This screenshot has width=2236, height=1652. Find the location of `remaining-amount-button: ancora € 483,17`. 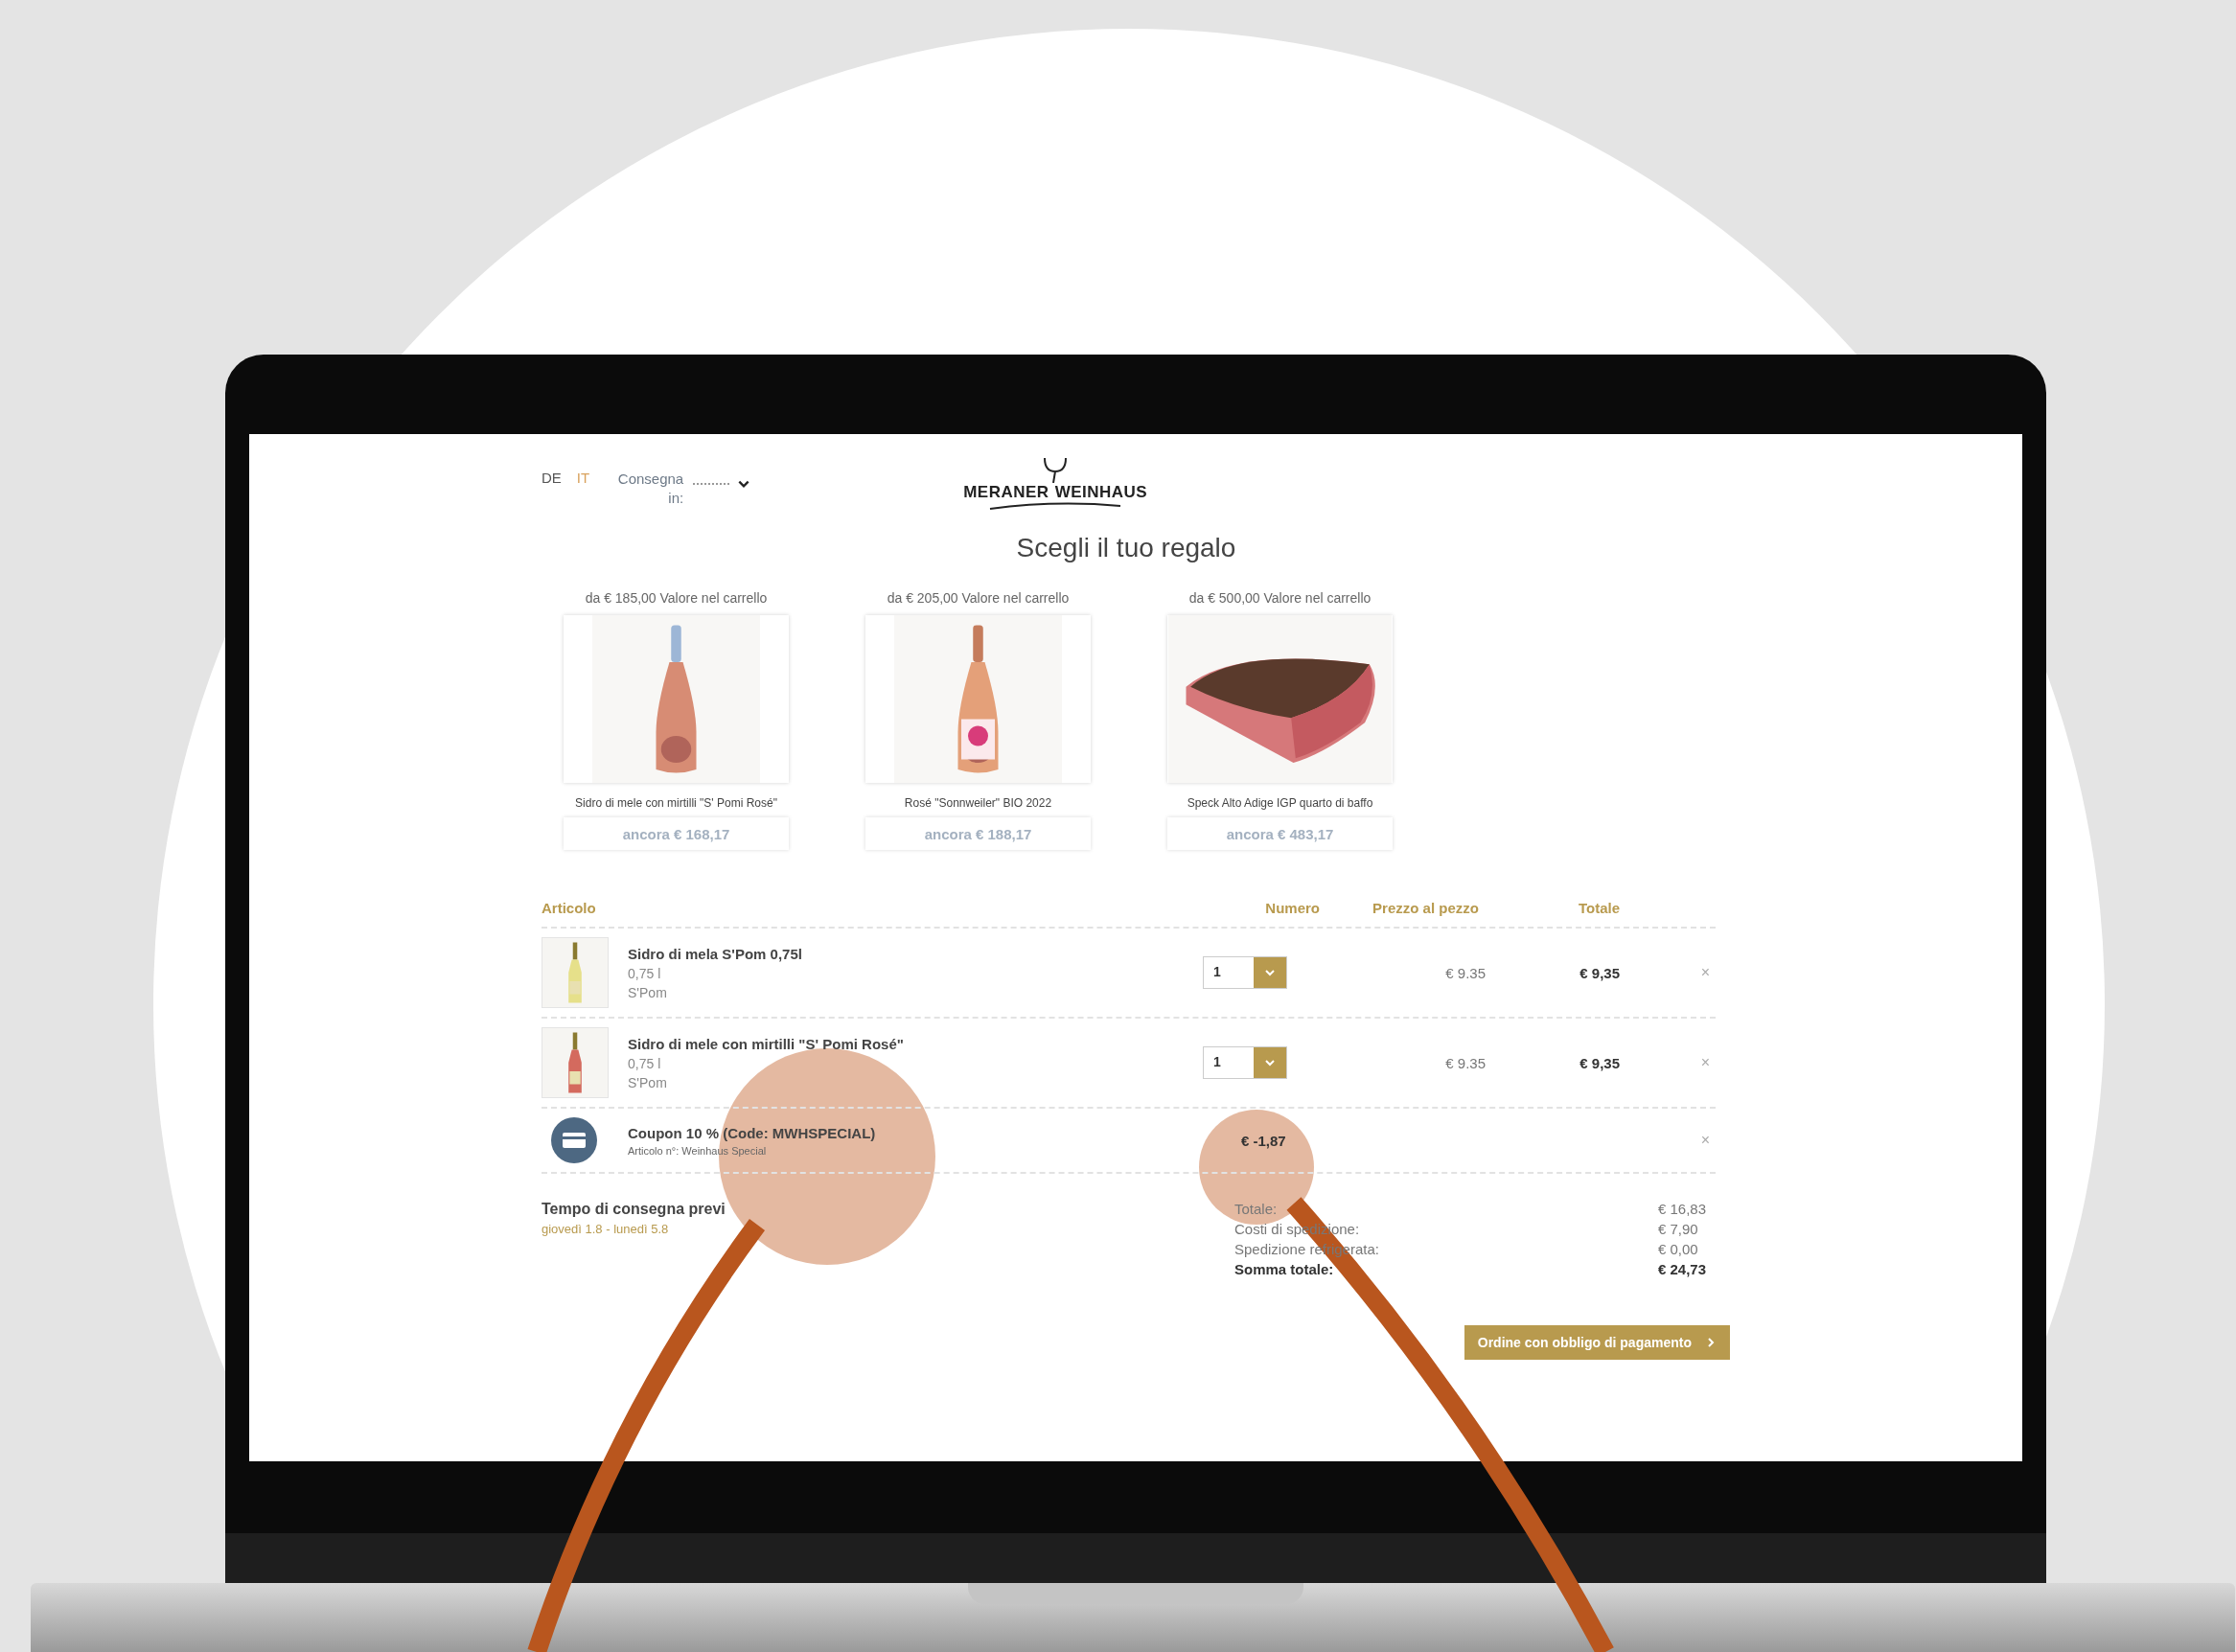

remaining-amount-button: ancora € 483,17 is located at coordinates (1280, 833).